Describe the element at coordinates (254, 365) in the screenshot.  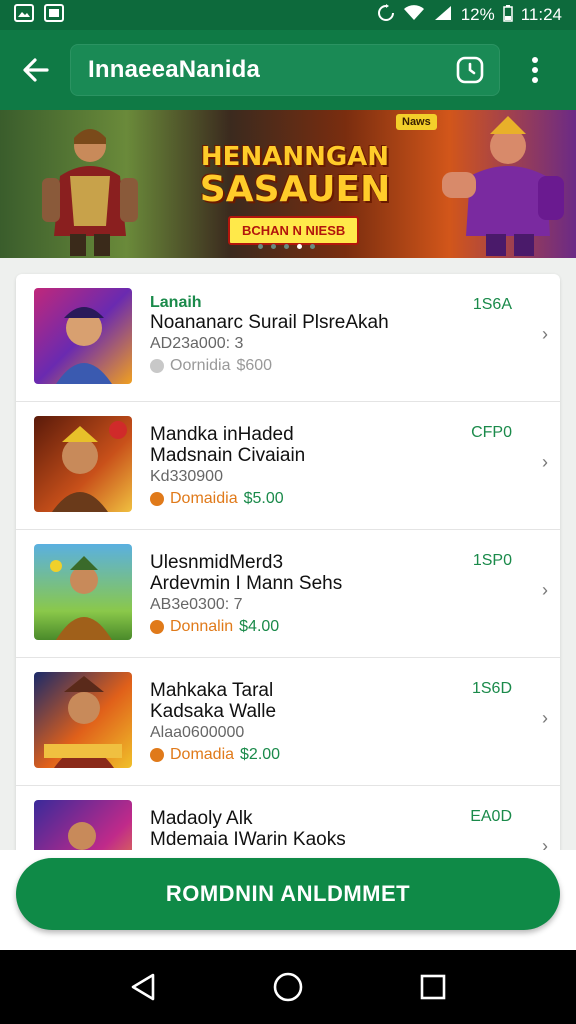
I see `item-price: $600` at that location.